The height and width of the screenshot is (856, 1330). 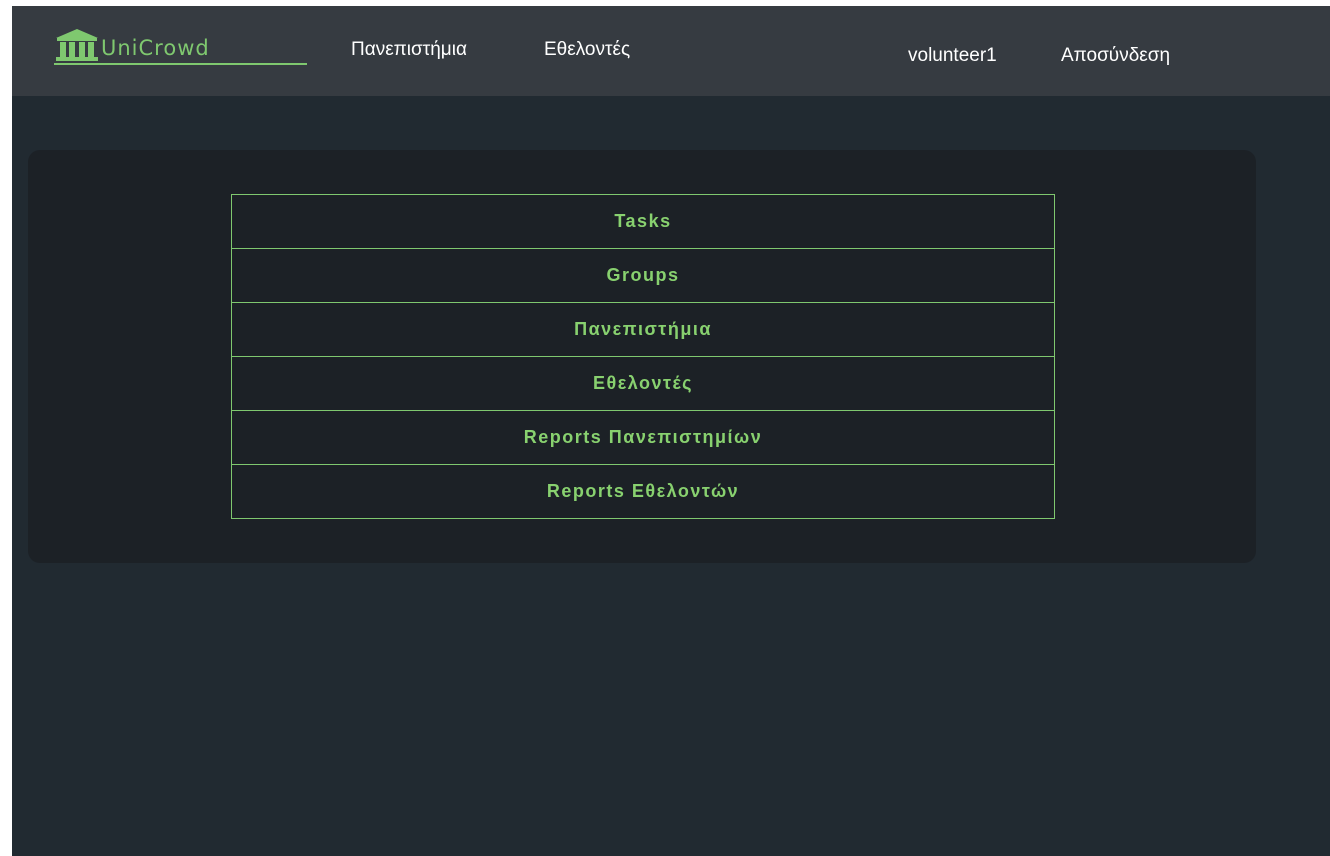 I want to click on brand-link: UniCrowd, so click(x=180, y=49).